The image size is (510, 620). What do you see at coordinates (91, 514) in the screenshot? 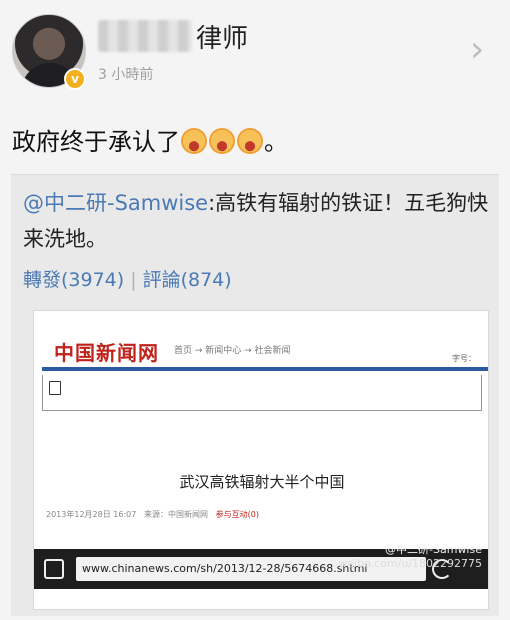
I see `article-date: 2013年12月28日 16:07` at bounding box center [91, 514].